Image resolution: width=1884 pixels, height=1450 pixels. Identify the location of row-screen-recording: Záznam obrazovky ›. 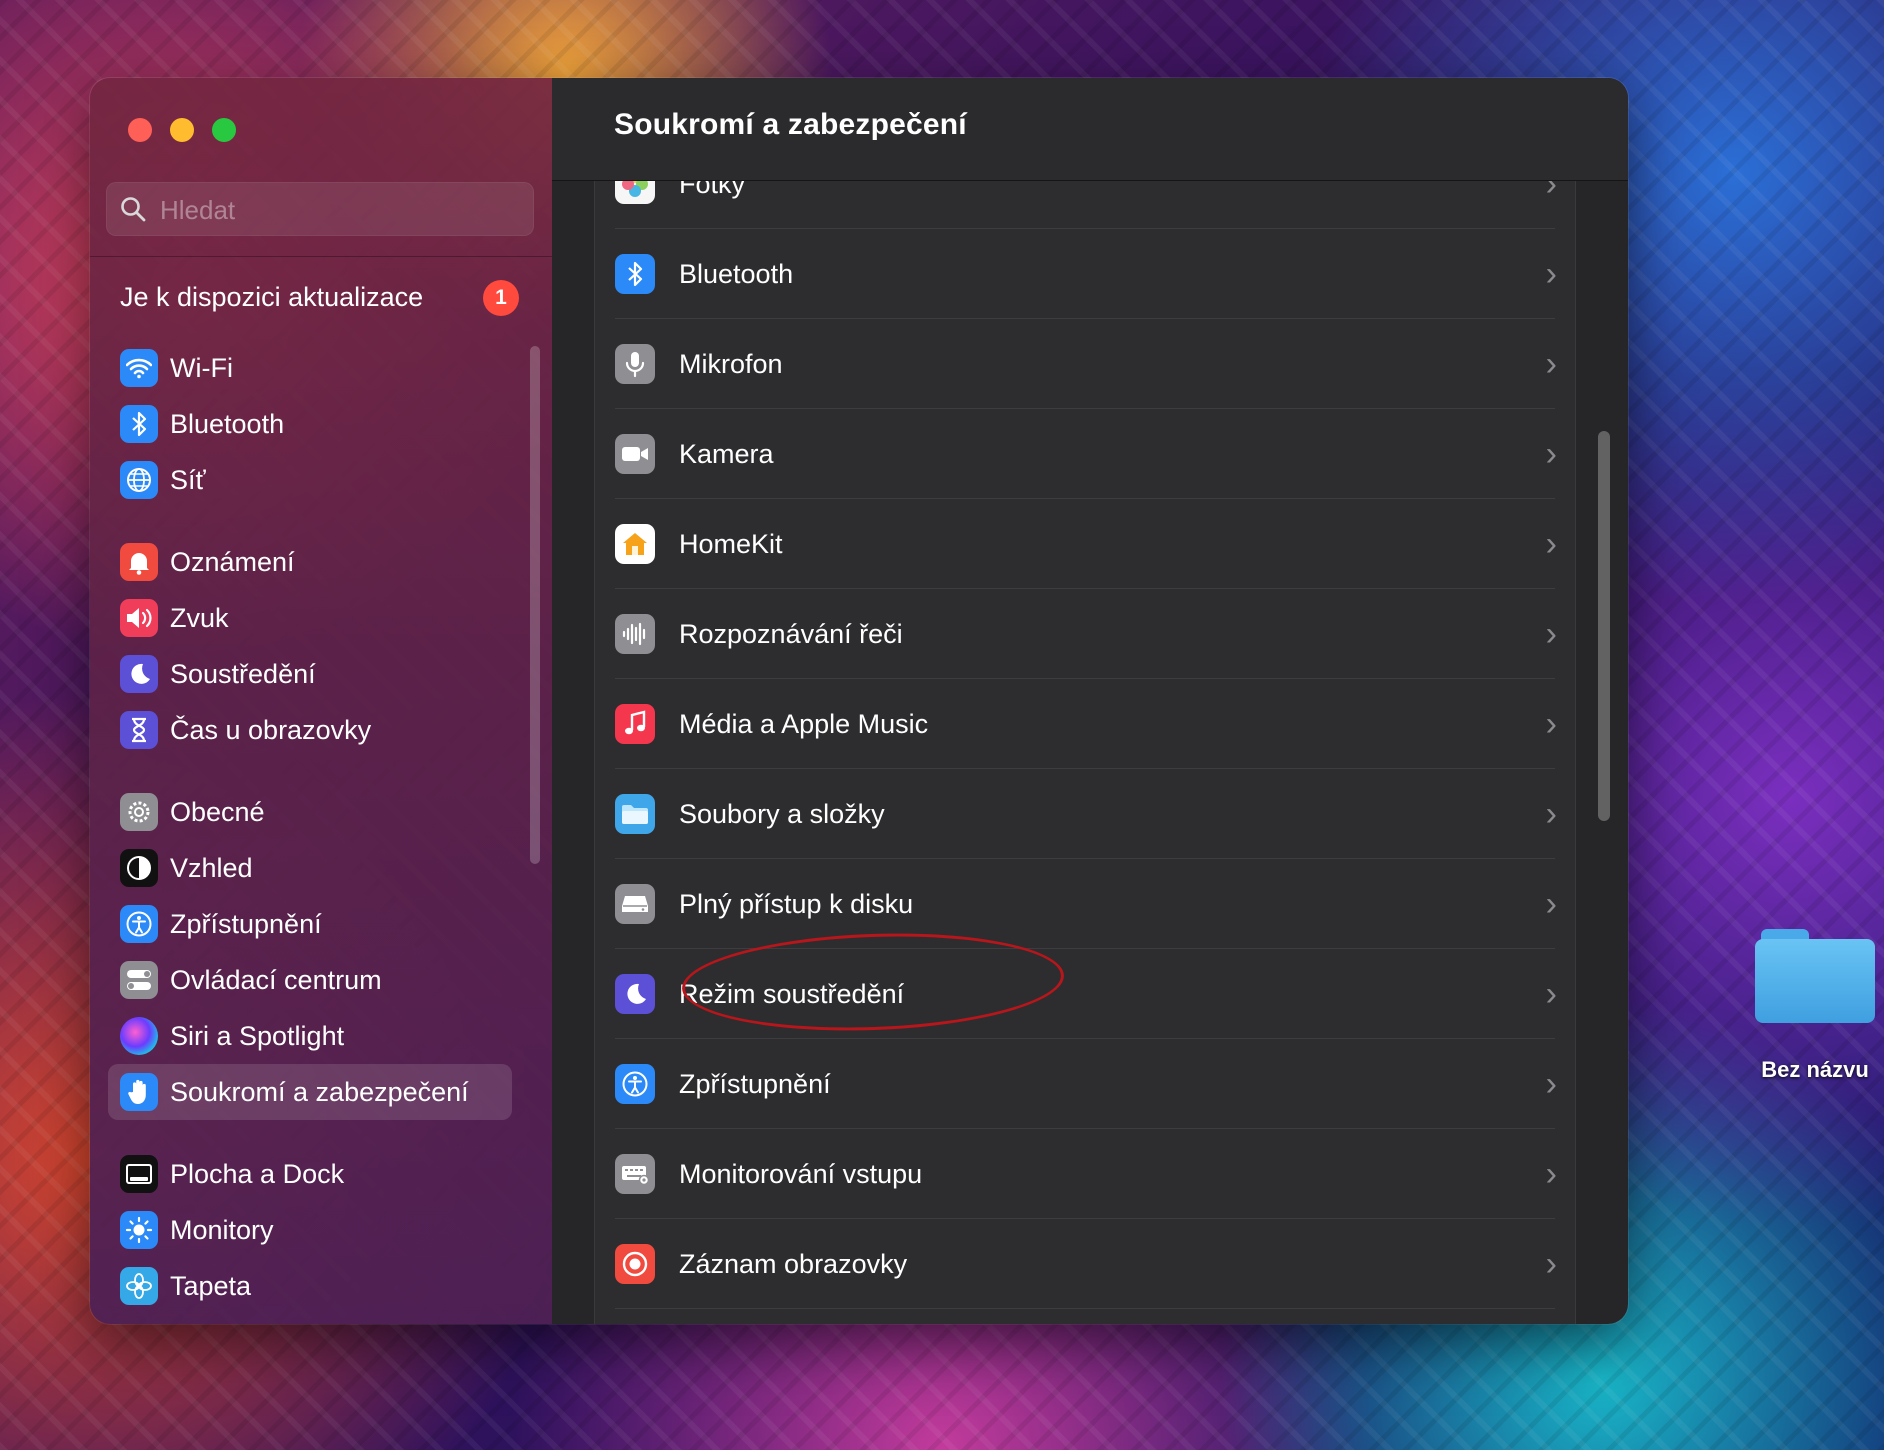
(1085, 1264).